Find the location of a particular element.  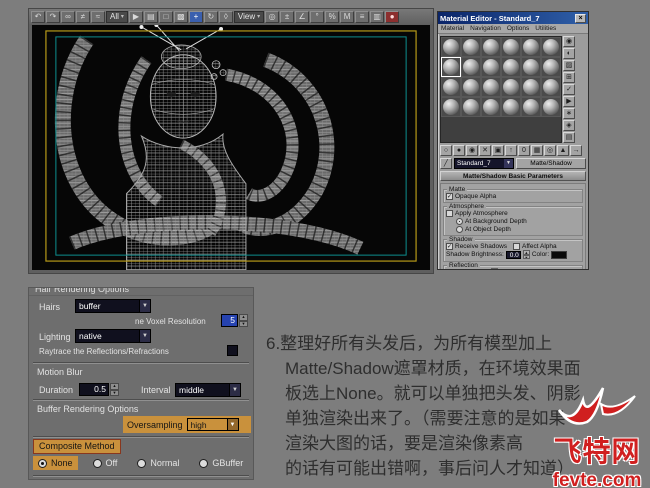

hairs-dropdown: buffer ▼ is located at coordinates (113, 306).